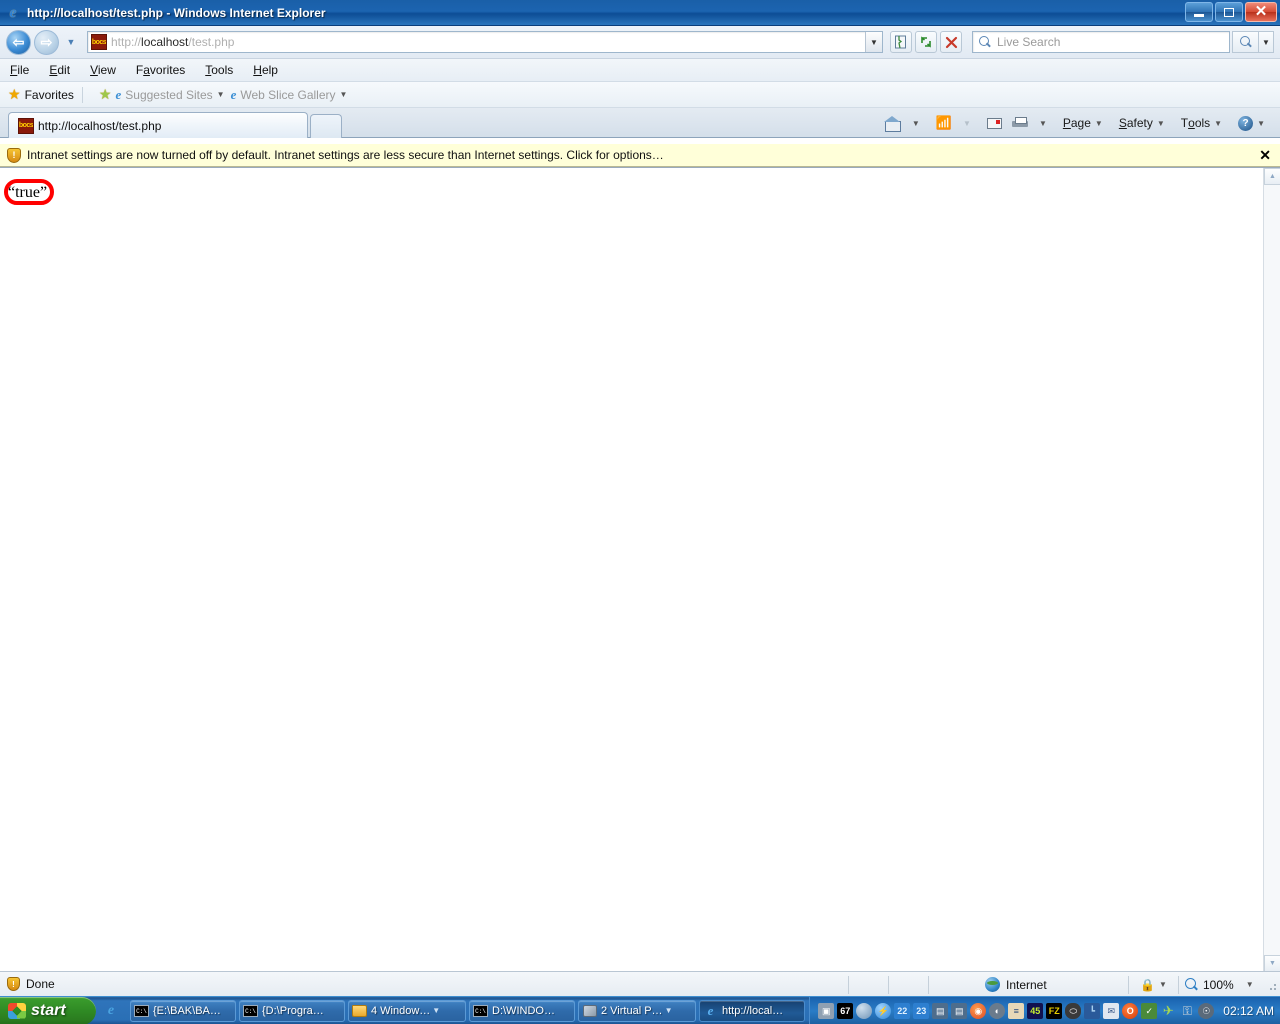  What do you see at coordinates (26, 125) in the screenshot?
I see `tab-favicon-icon: bocs` at bounding box center [26, 125].